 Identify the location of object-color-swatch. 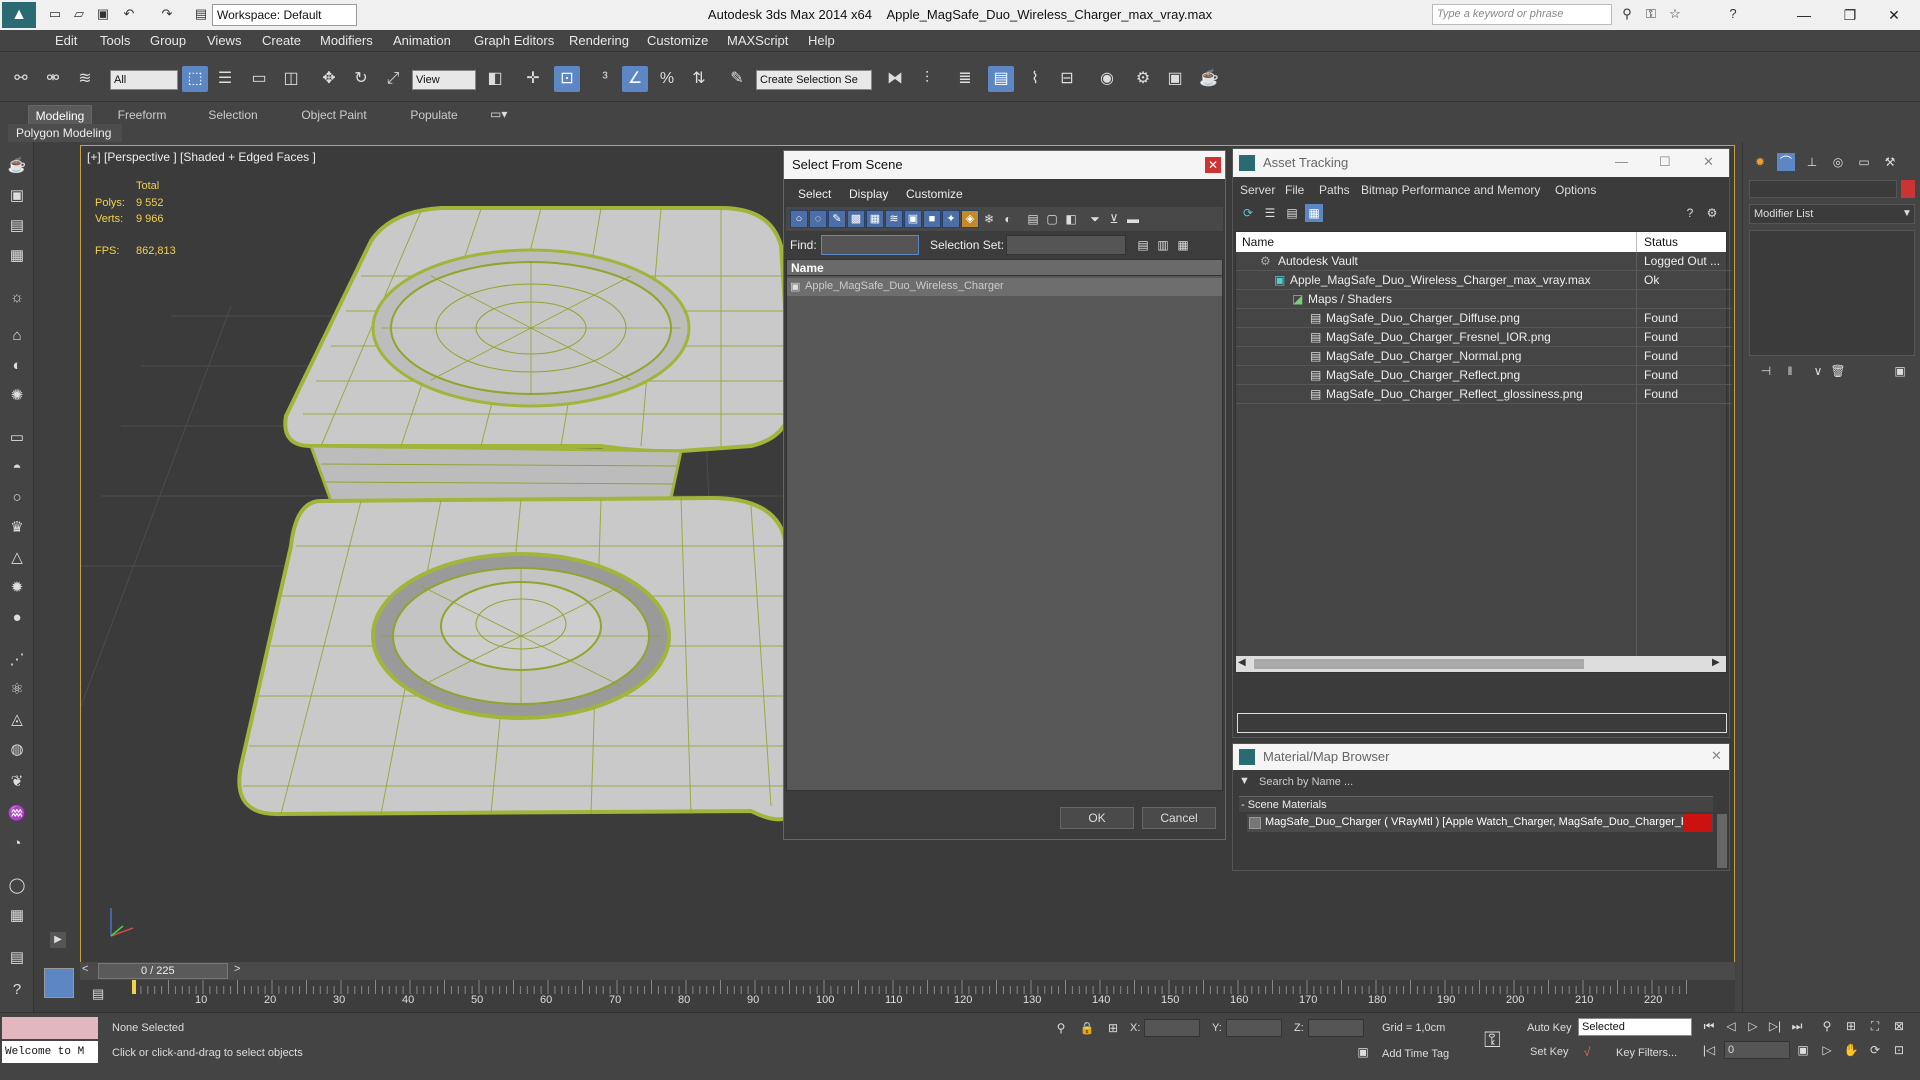
(1908, 189).